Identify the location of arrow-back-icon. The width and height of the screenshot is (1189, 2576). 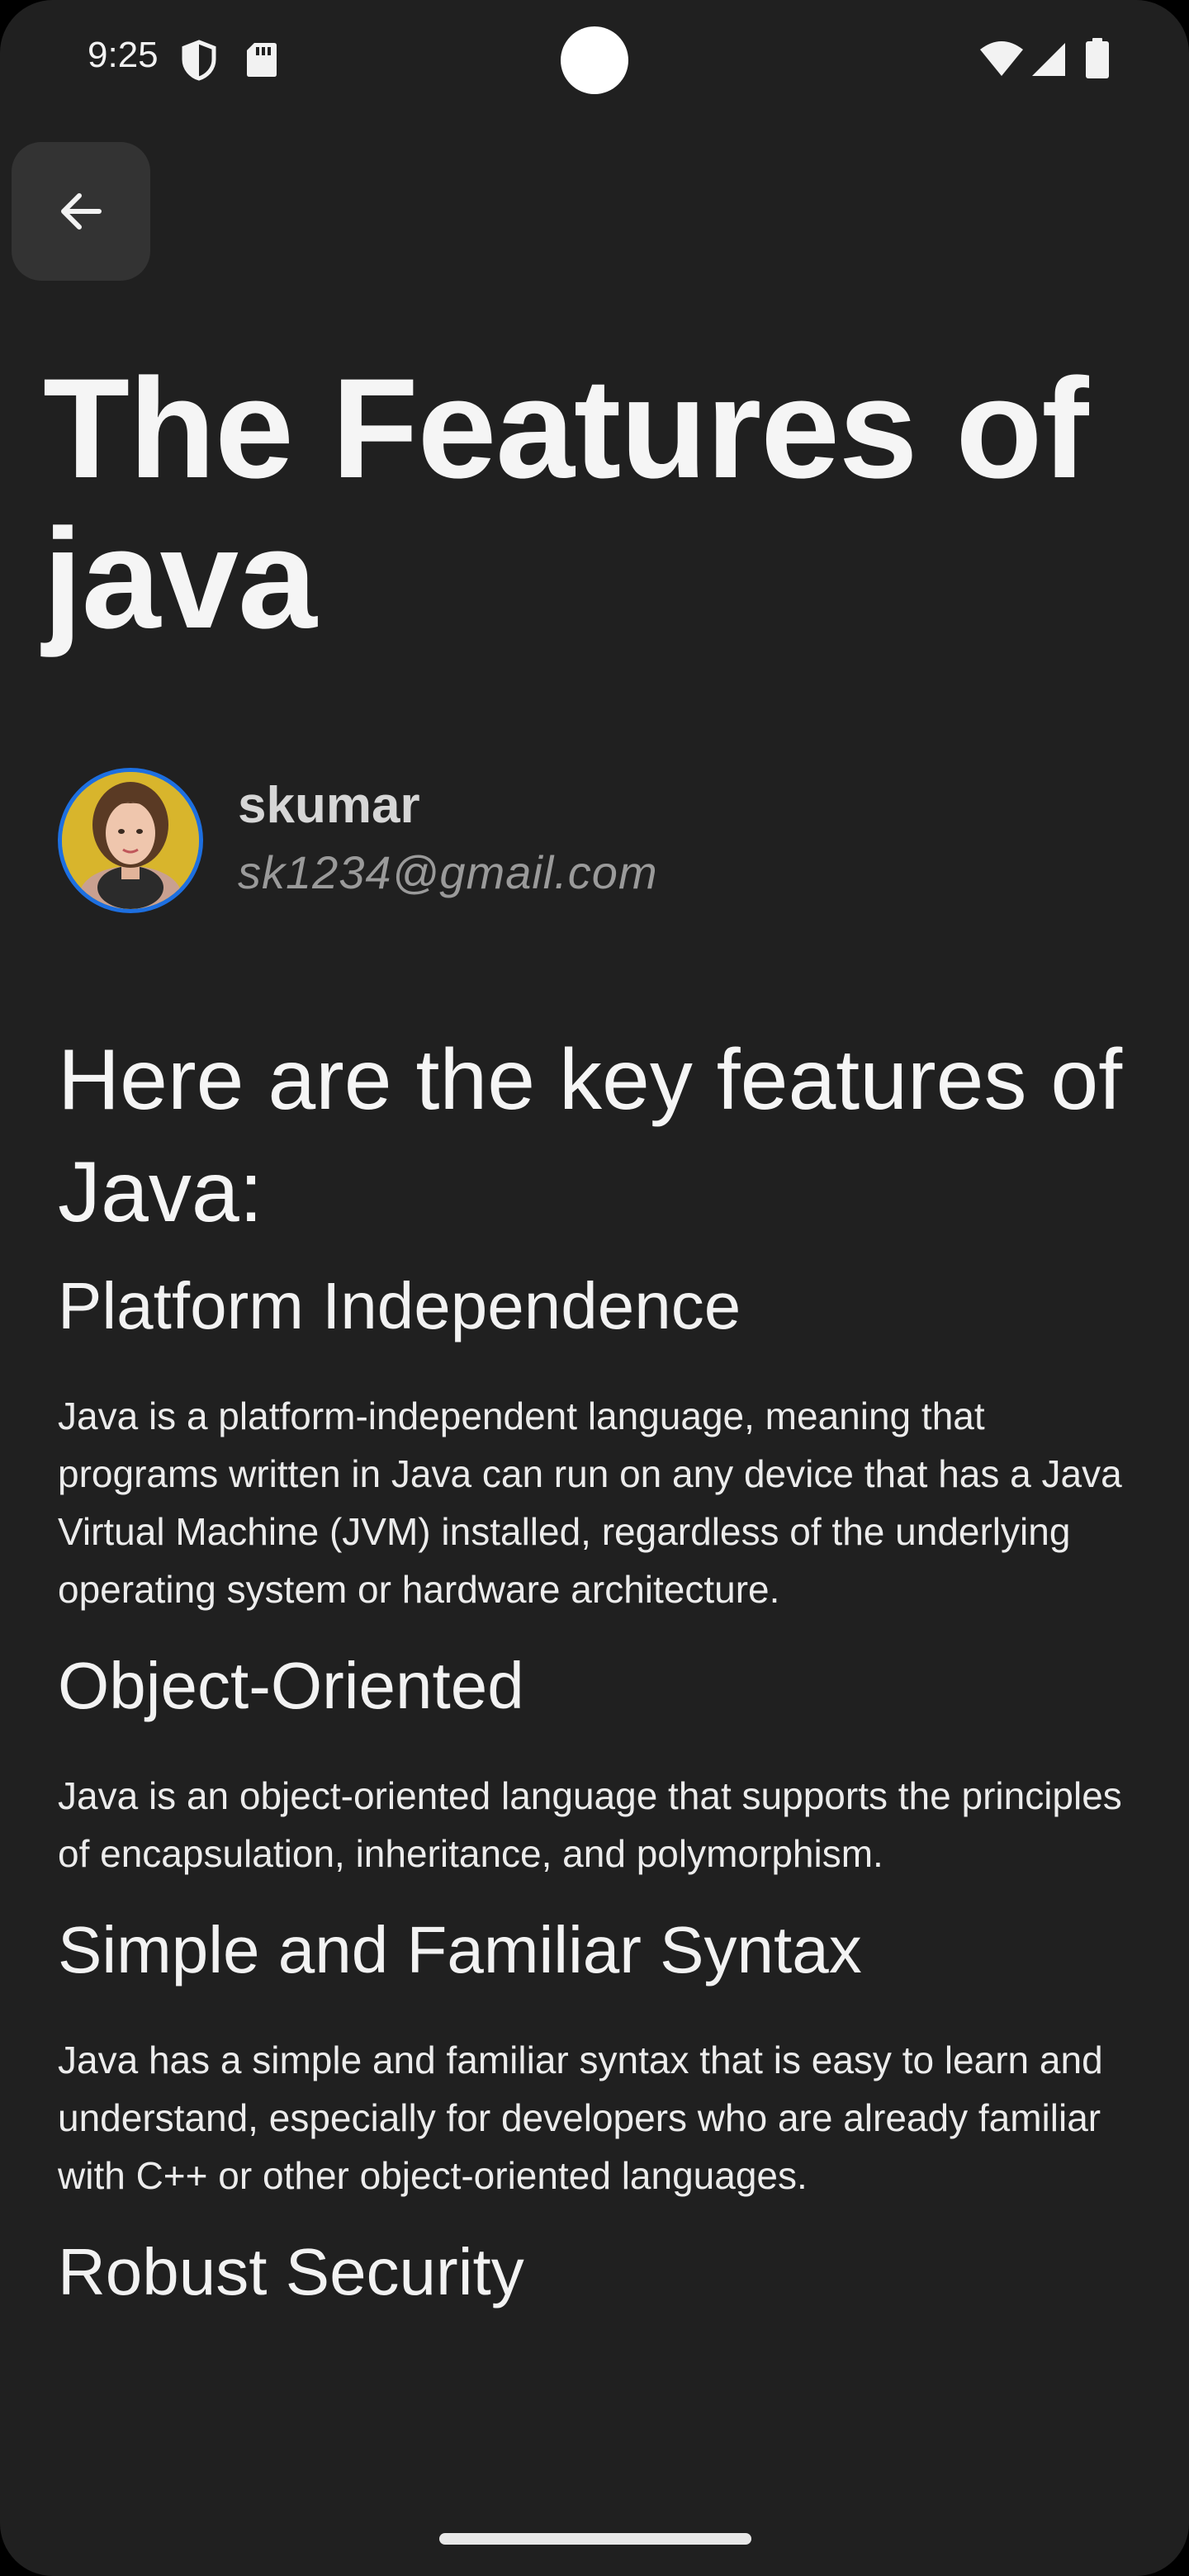
(81, 211).